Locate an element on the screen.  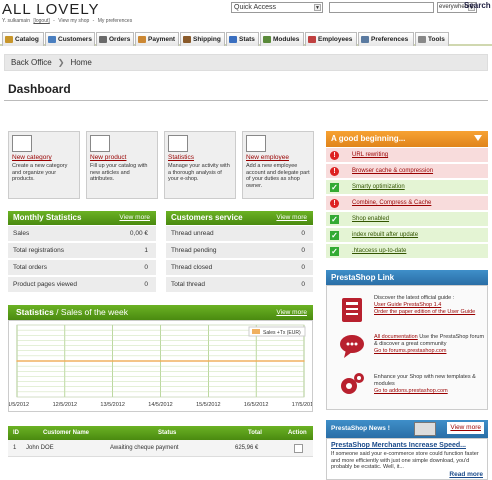
tab-label: Stats is located at coordinates (247, 39).